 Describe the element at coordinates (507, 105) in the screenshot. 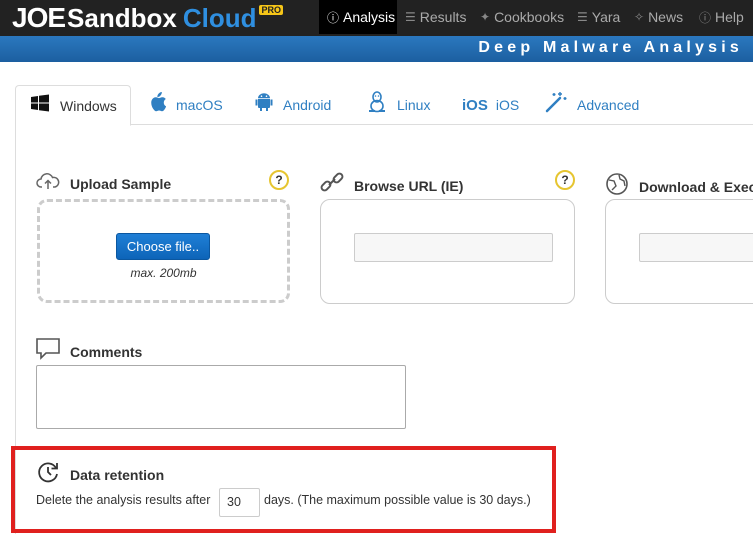

I see `tab-ios-label: iOS` at that location.